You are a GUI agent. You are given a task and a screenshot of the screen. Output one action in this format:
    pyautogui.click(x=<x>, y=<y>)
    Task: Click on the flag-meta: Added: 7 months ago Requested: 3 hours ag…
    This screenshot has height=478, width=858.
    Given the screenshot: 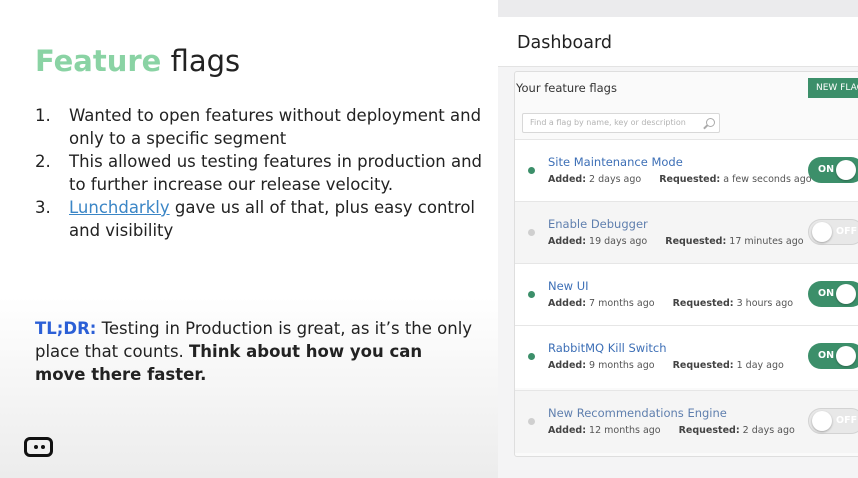 What is the action you would take?
    pyautogui.click(x=671, y=303)
    